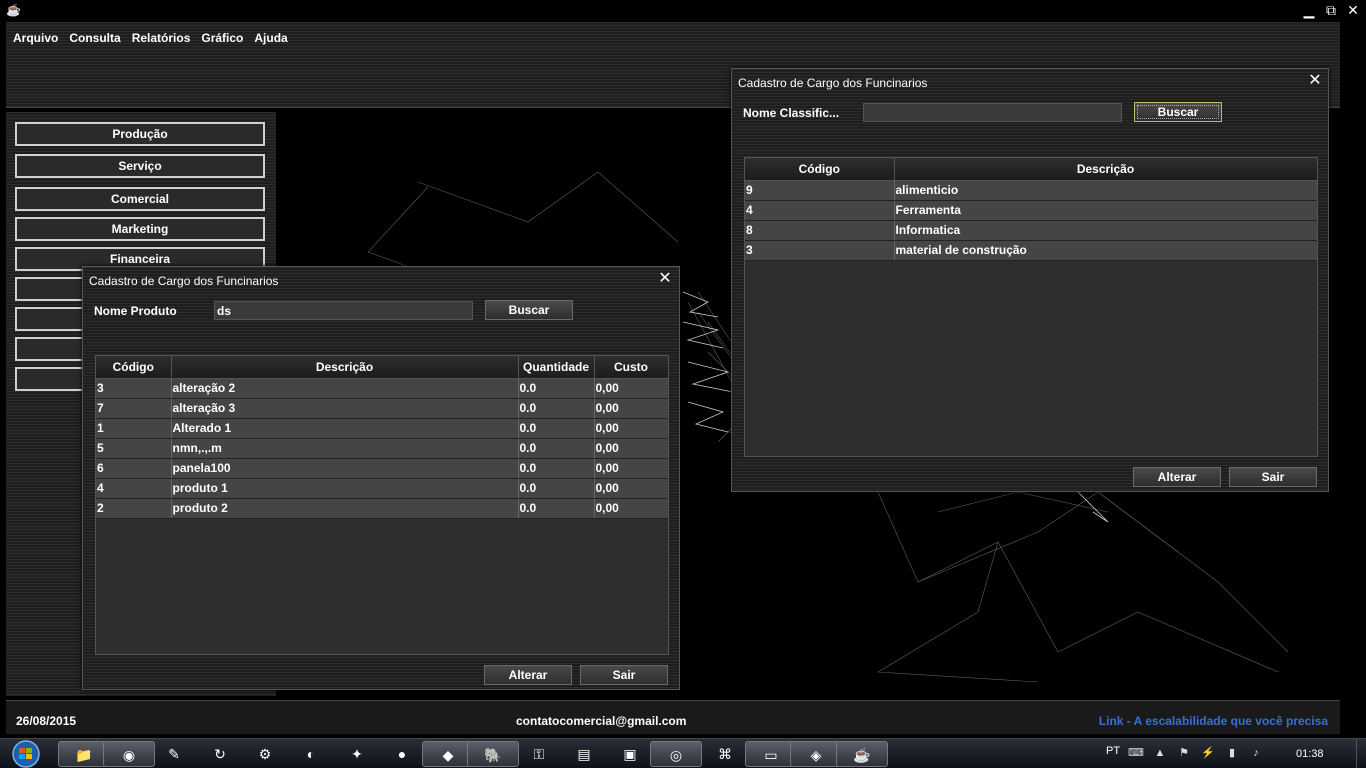 The width and height of the screenshot is (1366, 768). Describe the element at coordinates (992, 112) in the screenshot. I see `classificacao-search-input` at that location.